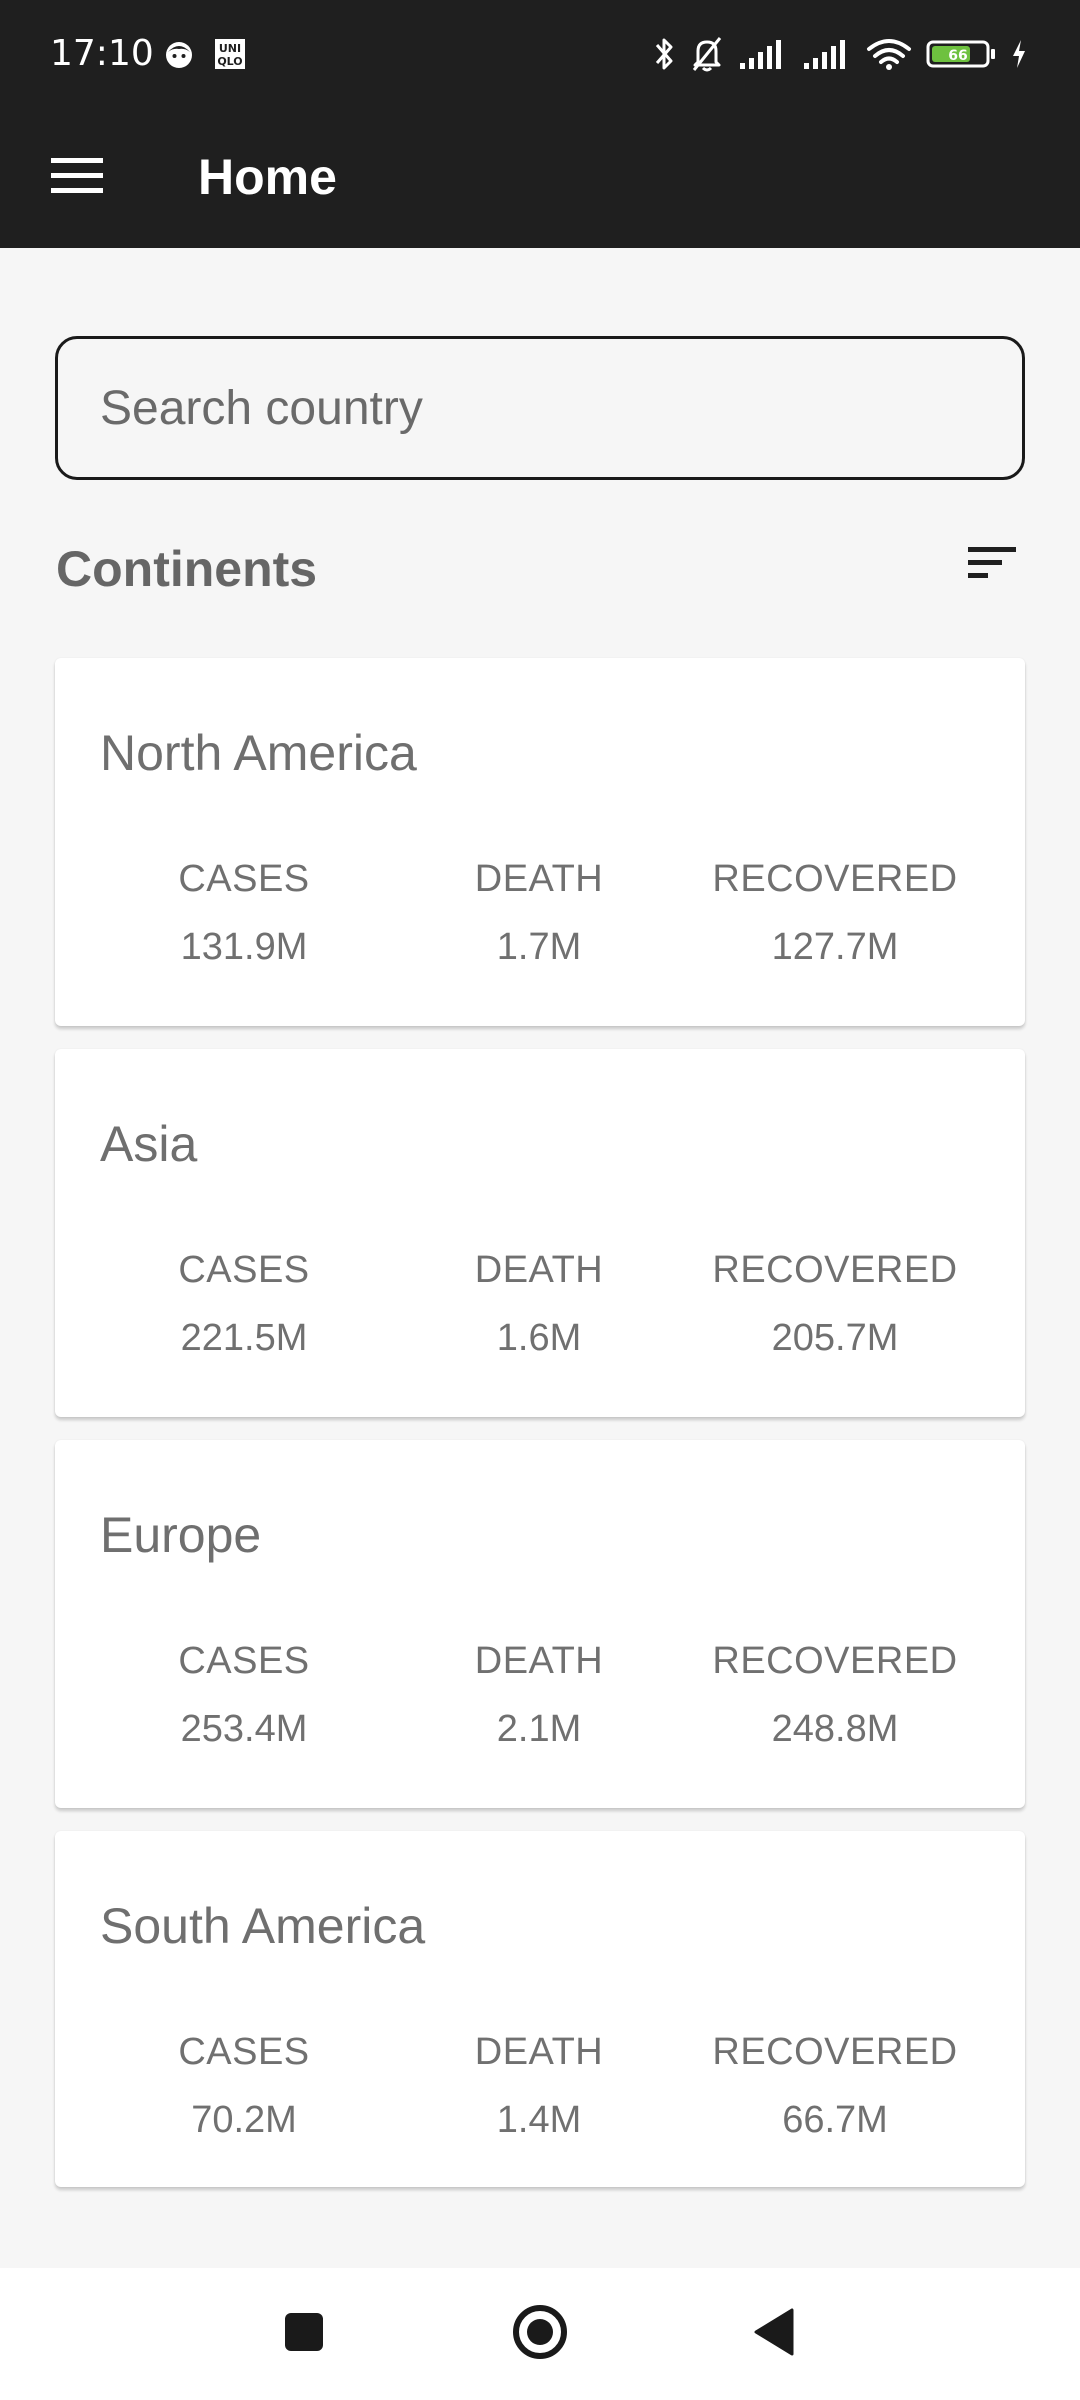  Describe the element at coordinates (244, 2086) in the screenshot. I see `cases-stat: CASES 70.2M` at that location.